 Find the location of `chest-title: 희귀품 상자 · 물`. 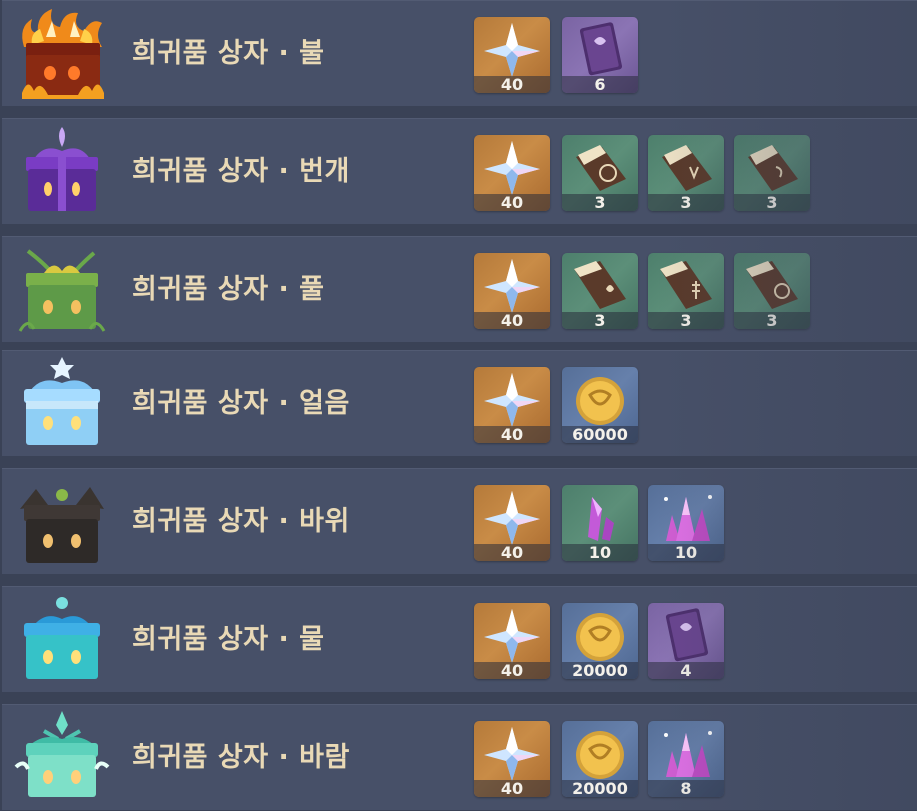

chest-title: 희귀품 상자 · 물 is located at coordinates (228, 639).